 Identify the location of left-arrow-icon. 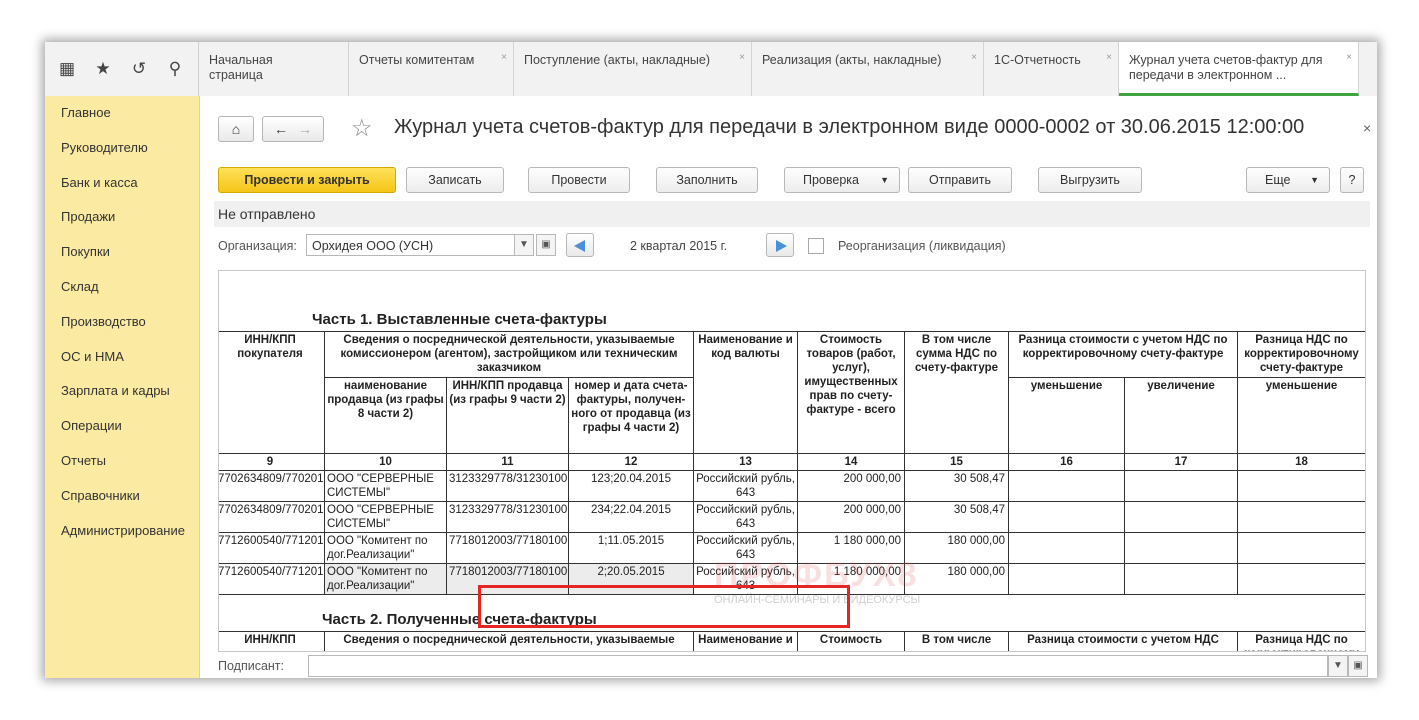
(579, 246).